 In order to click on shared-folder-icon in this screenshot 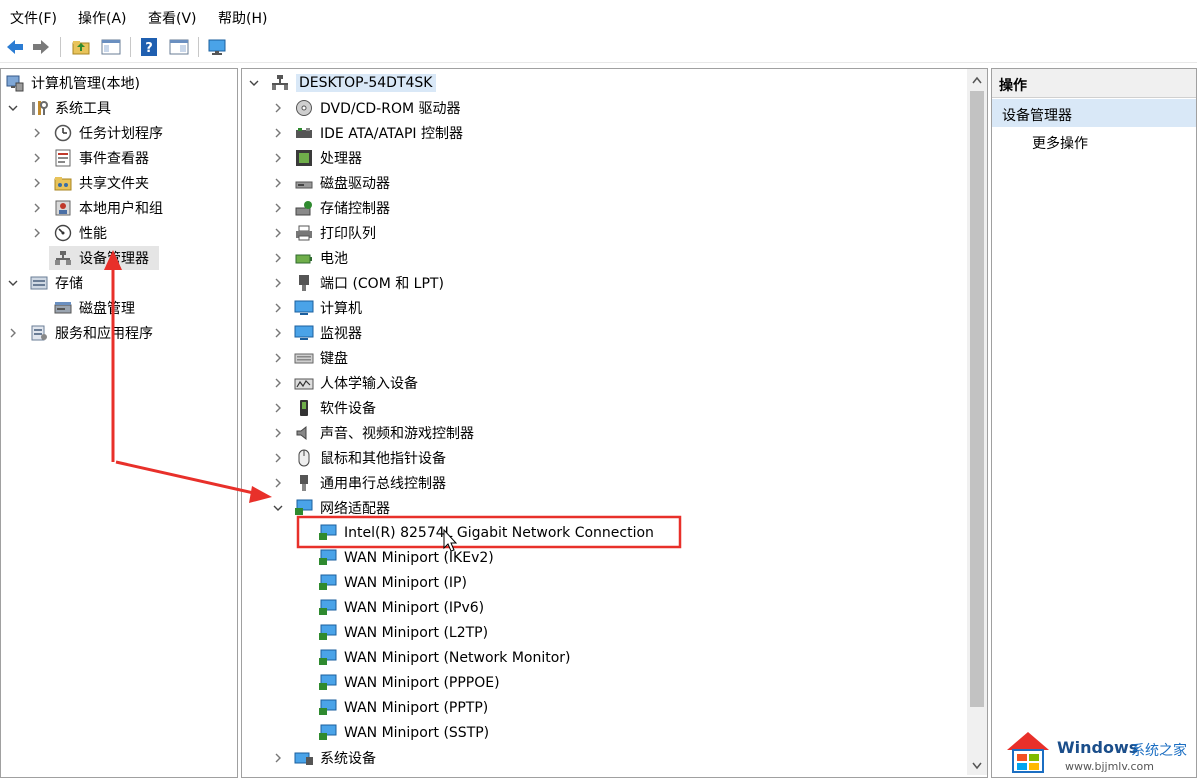, I will do `click(63, 183)`.